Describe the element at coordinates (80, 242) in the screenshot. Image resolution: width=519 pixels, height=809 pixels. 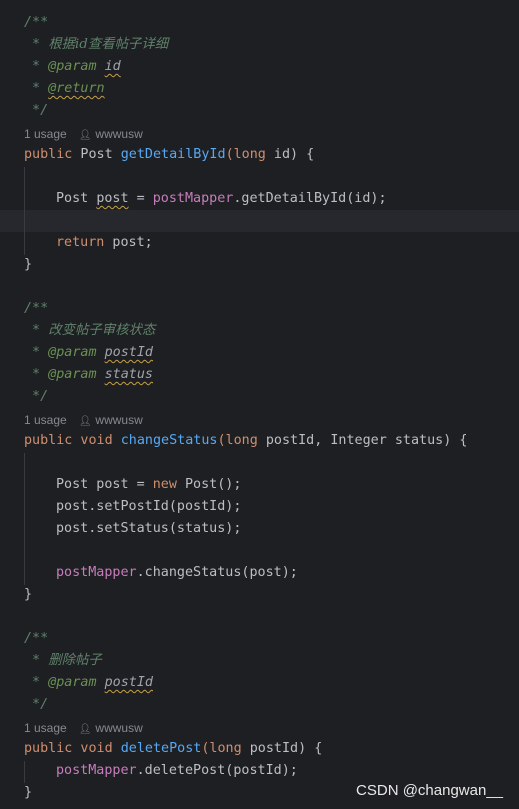
I see `keyword: return` at that location.